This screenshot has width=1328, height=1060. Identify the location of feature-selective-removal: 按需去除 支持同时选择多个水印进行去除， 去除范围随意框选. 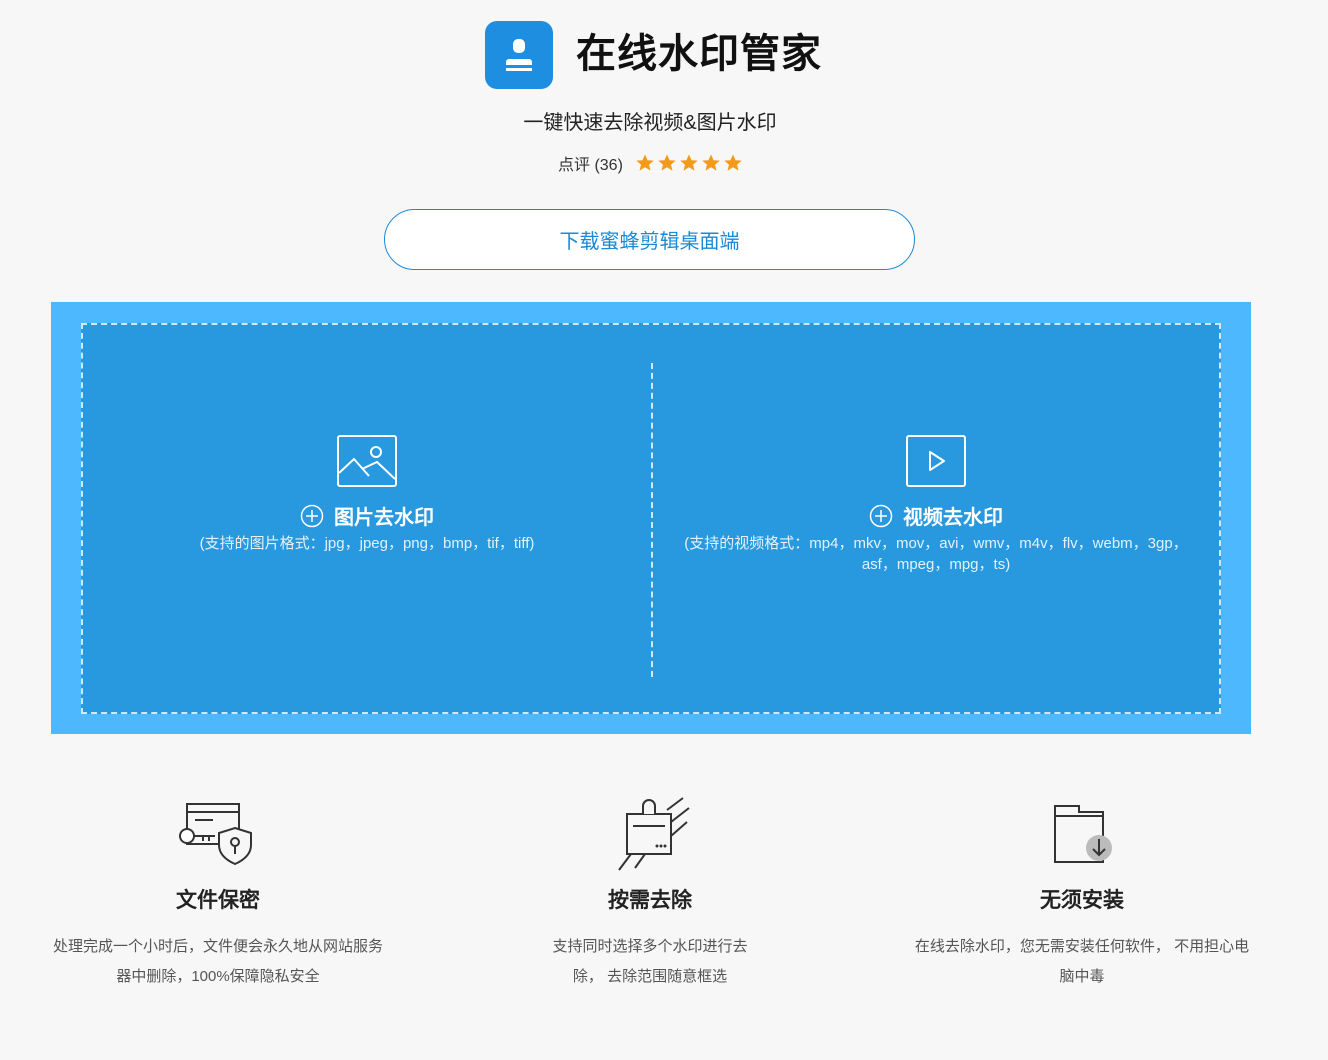
(650, 894).